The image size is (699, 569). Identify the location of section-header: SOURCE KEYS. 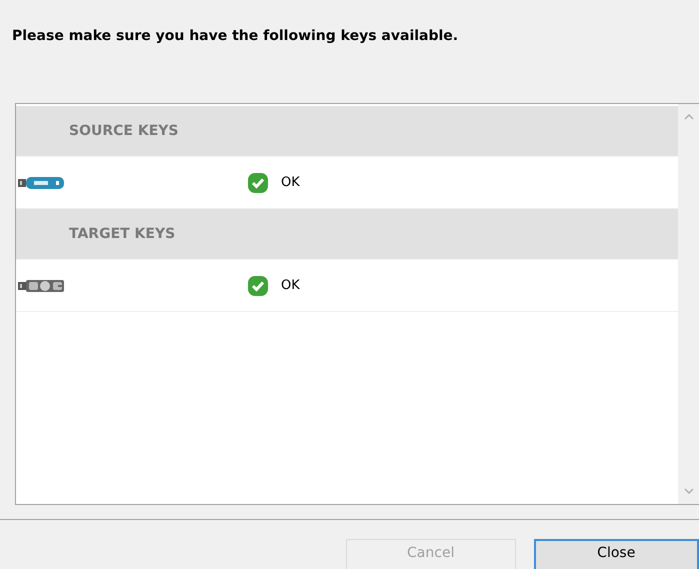
(123, 131).